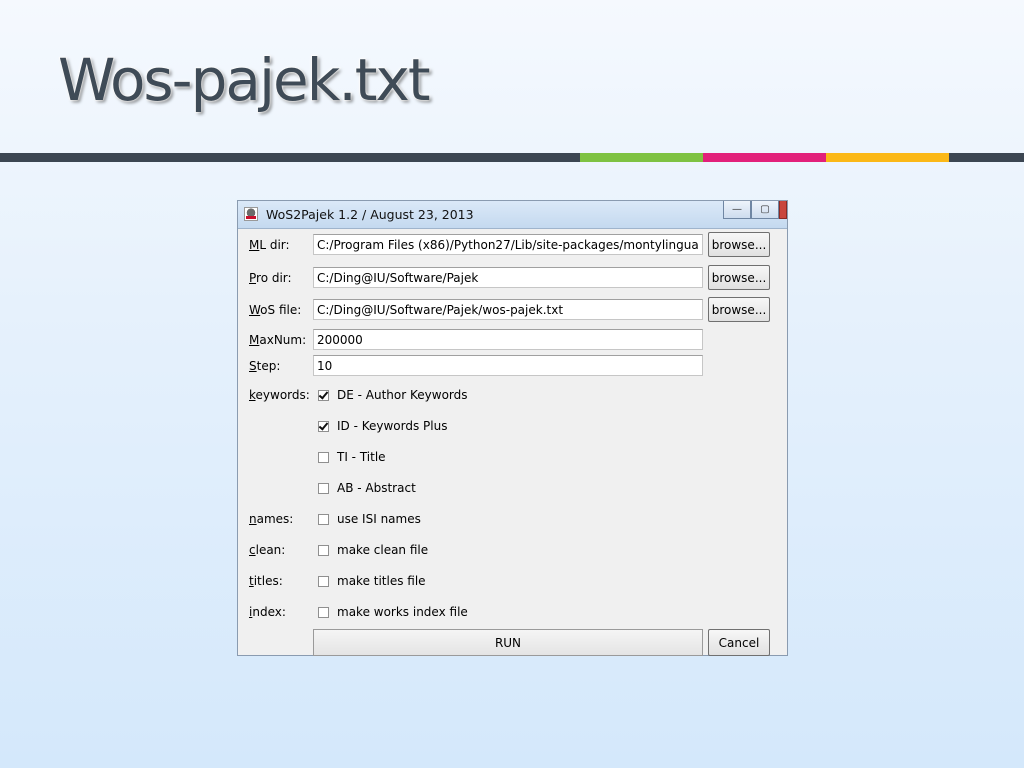 The width and height of the screenshot is (1024, 768). I want to click on wos-file-label: WoS file:, so click(275, 310).